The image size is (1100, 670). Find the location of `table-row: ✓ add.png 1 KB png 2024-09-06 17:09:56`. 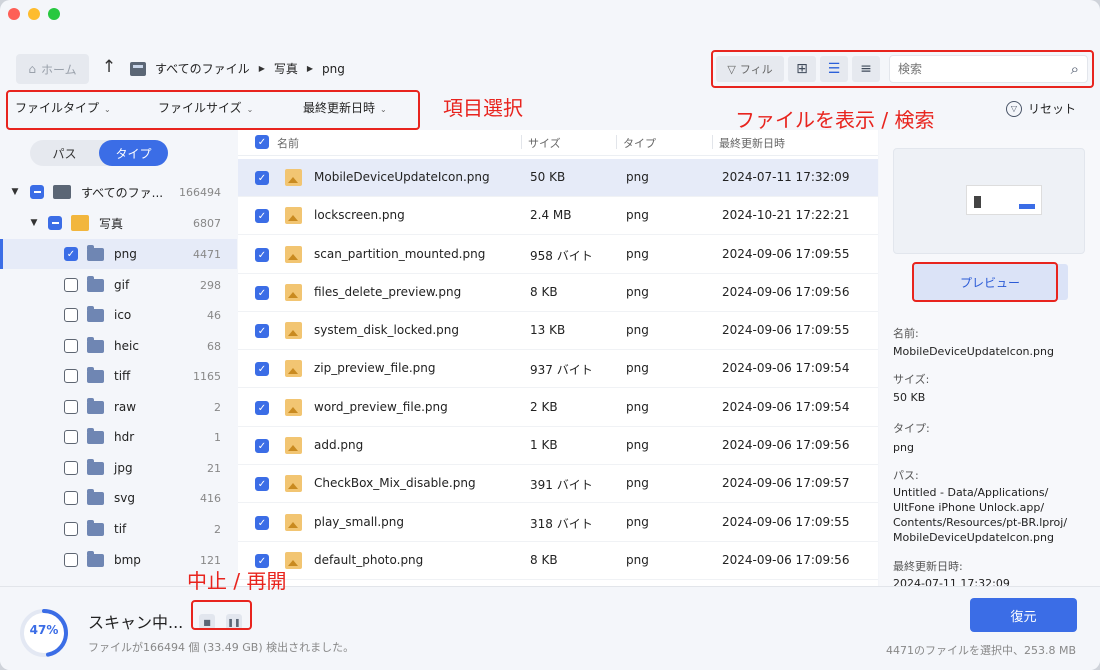

table-row: ✓ add.png 1 KB png 2024-09-06 17:09:56 is located at coordinates (558, 446).